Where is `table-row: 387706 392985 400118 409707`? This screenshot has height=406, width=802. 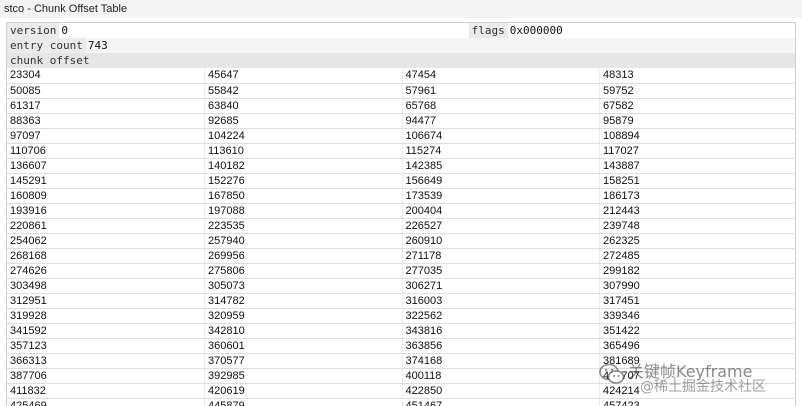
table-row: 387706 392985 400118 409707 is located at coordinates (401, 376).